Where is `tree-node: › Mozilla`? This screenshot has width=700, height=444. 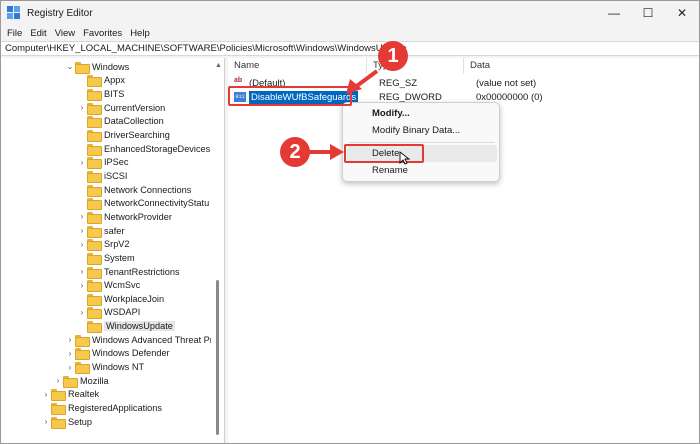
tree-node: › Mozilla is located at coordinates (81, 381).